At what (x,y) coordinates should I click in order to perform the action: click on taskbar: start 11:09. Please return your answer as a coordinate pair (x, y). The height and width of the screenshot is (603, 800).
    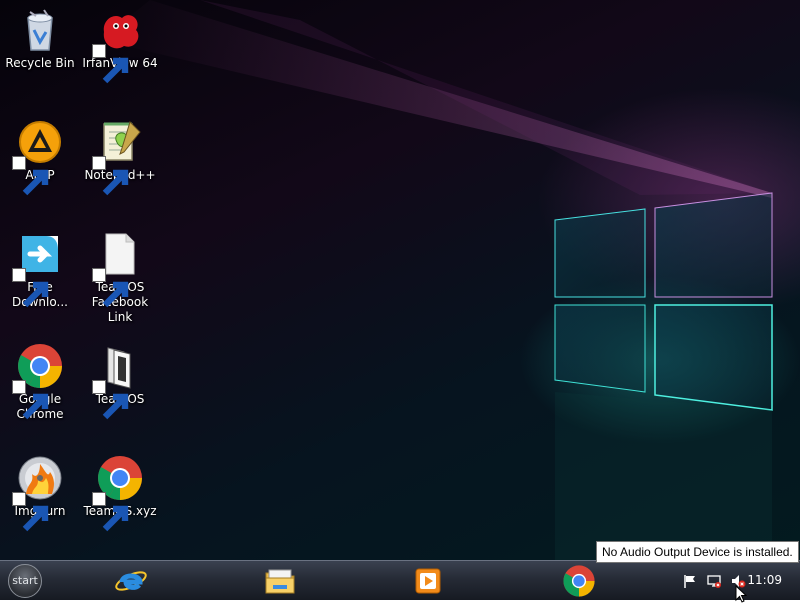
    Looking at the image, I should click on (400, 580).